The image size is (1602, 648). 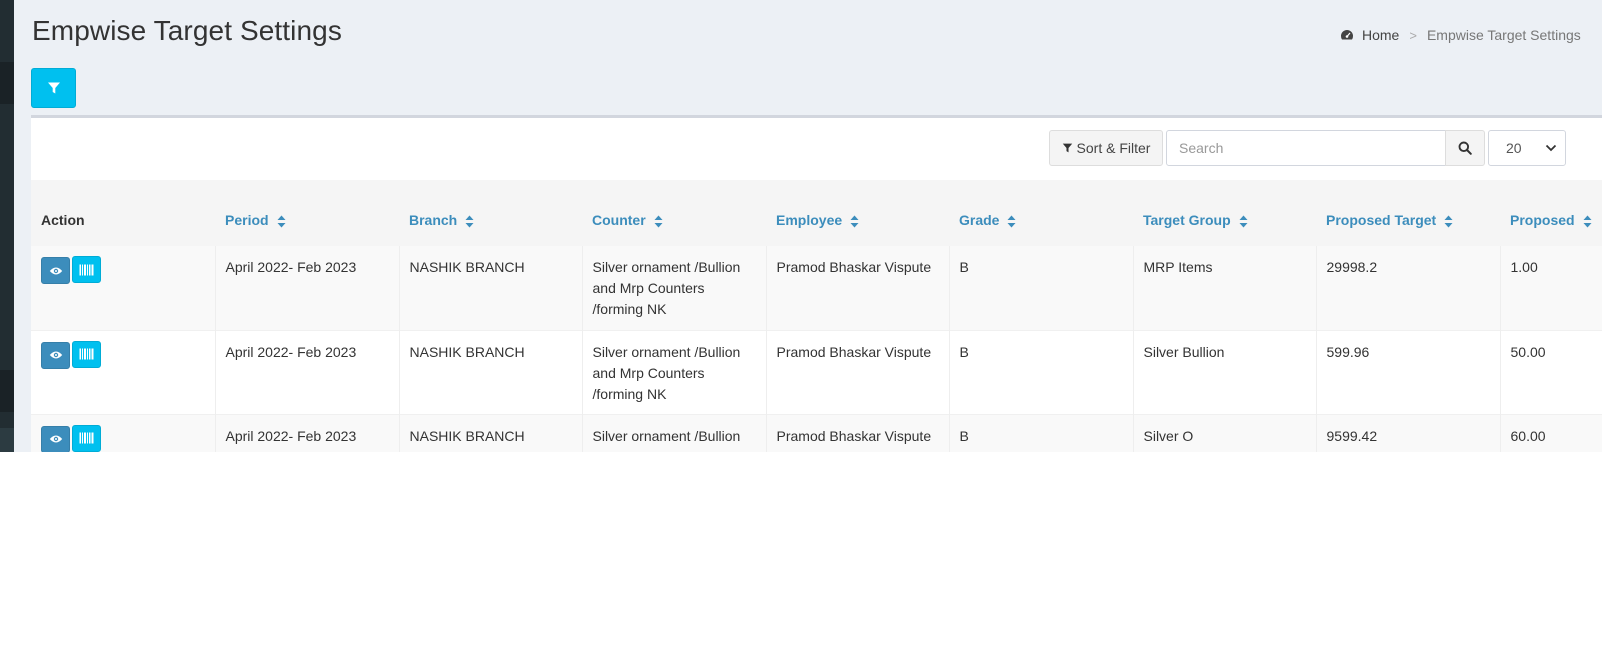 I want to click on dashboard-icon, so click(x=1347, y=35).